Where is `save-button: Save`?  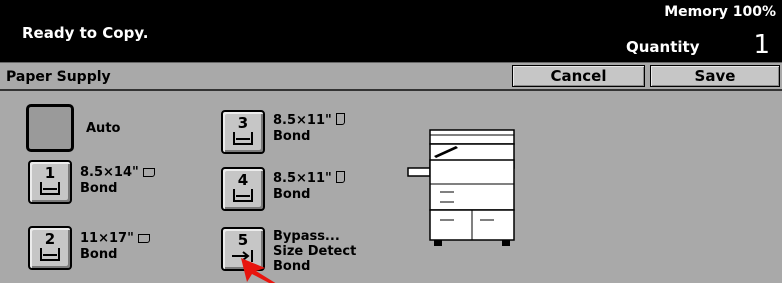 save-button: Save is located at coordinates (715, 76).